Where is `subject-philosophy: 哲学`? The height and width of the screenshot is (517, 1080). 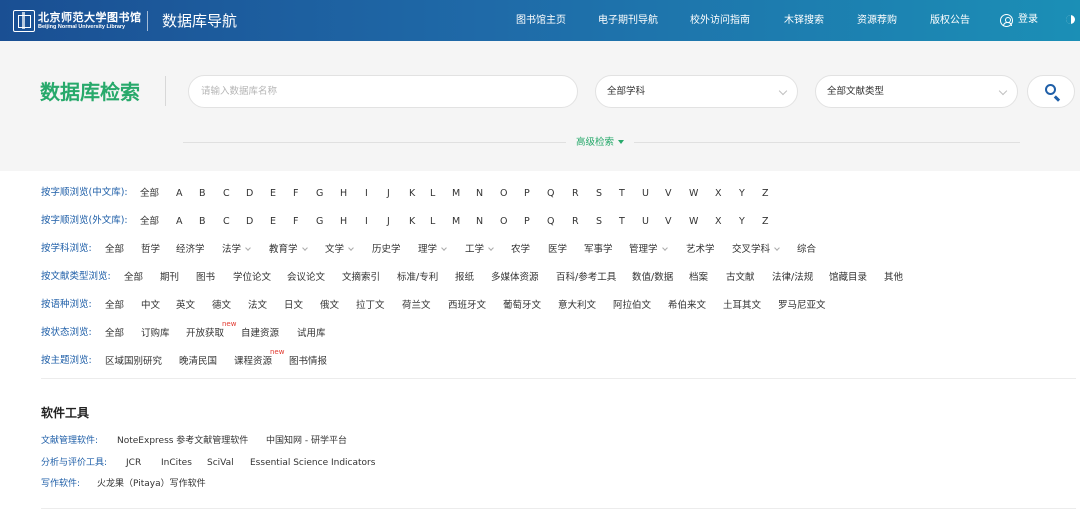
subject-philosophy: 哲学 is located at coordinates (150, 250).